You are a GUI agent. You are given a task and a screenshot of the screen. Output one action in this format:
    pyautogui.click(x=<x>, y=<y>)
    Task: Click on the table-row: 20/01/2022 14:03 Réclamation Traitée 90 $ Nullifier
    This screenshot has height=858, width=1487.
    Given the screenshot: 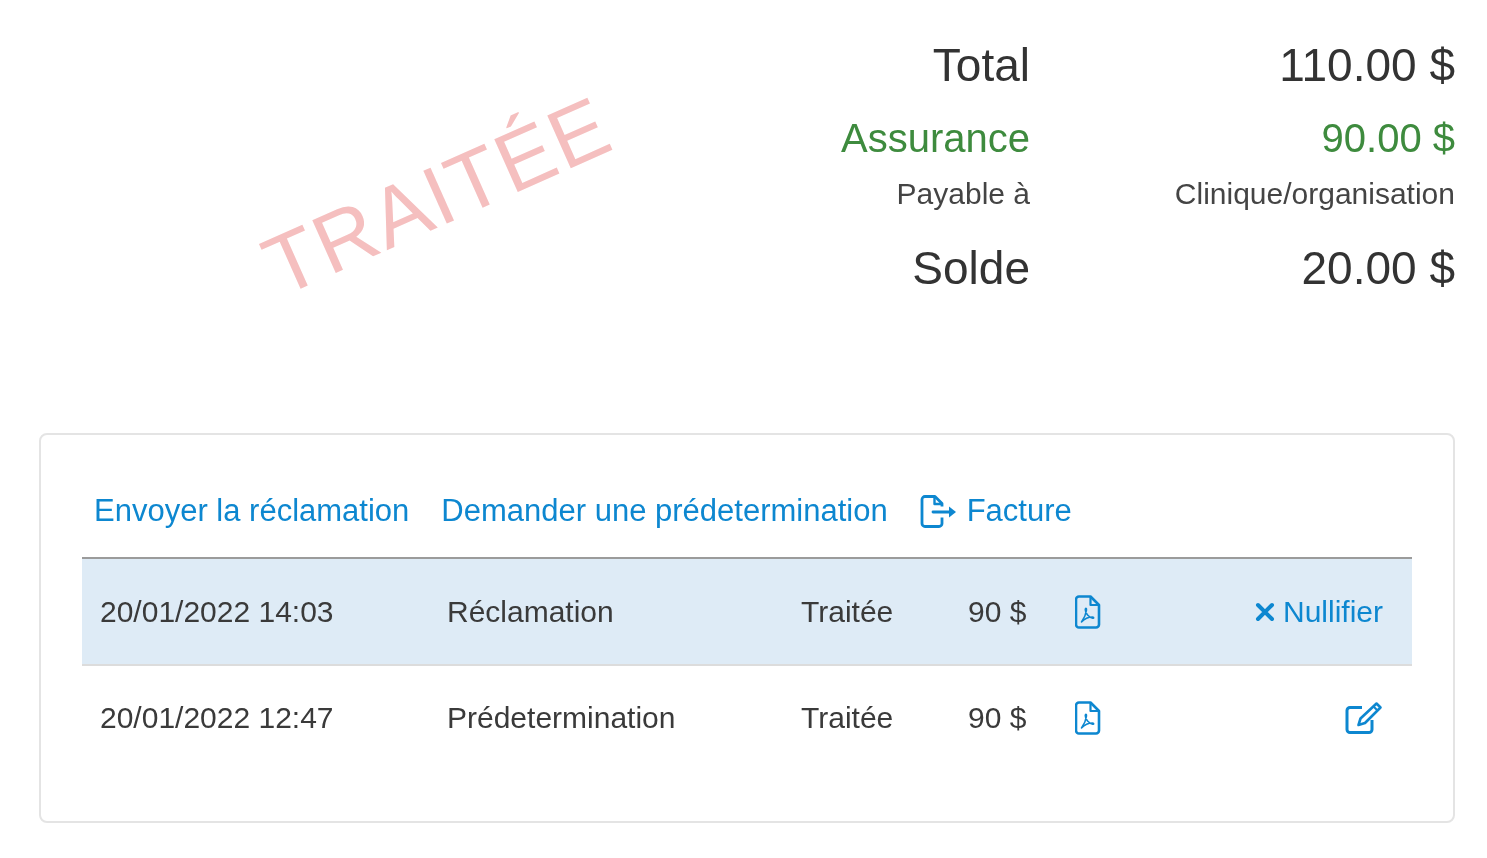 What is the action you would take?
    pyautogui.click(x=747, y=610)
    